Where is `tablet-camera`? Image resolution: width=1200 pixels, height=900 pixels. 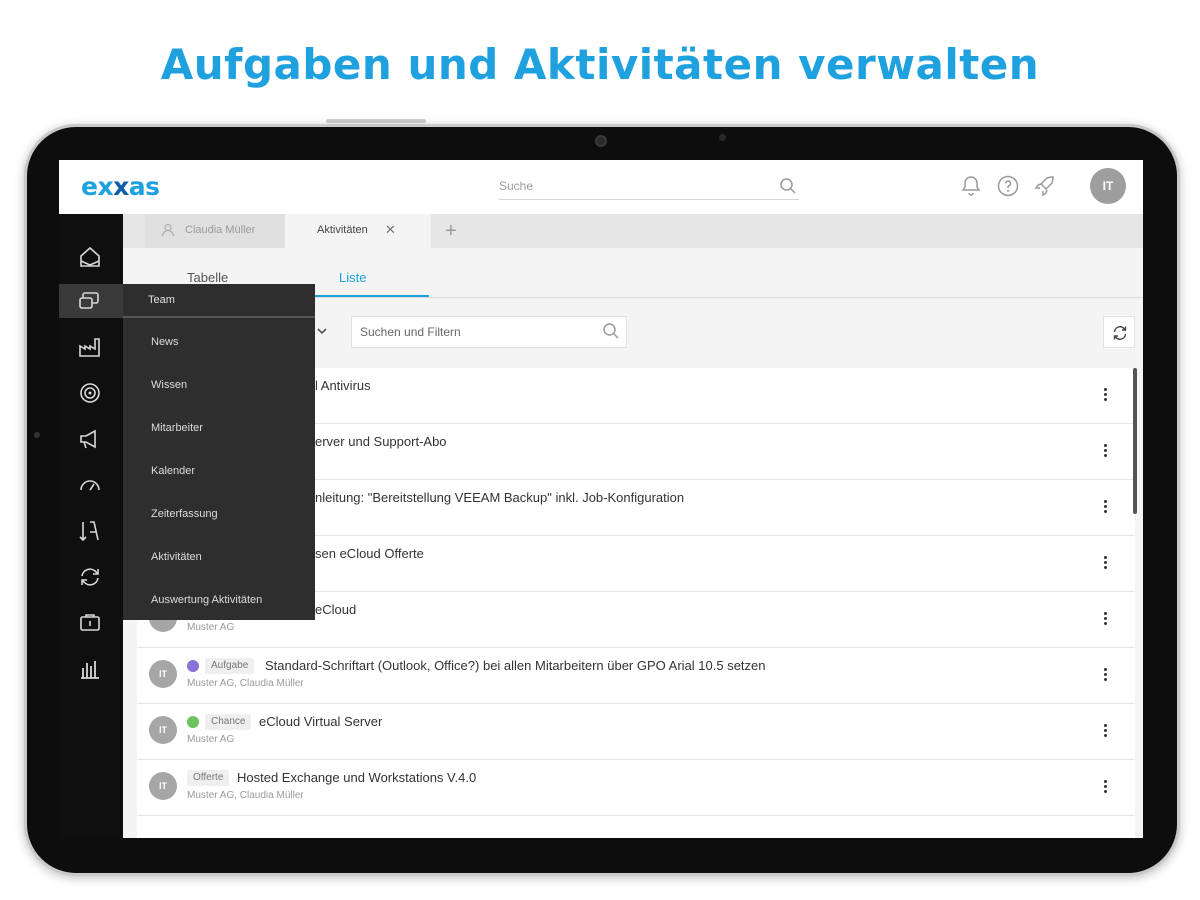
tablet-camera is located at coordinates (601, 141).